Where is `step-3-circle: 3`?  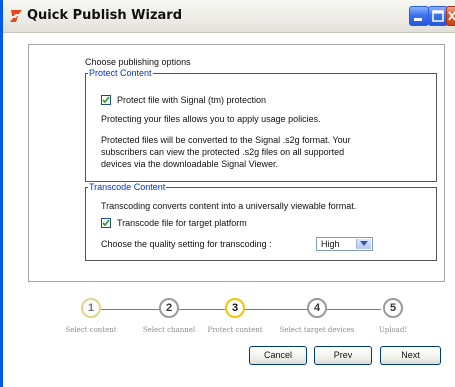
step-3-circle: 3 is located at coordinates (235, 308).